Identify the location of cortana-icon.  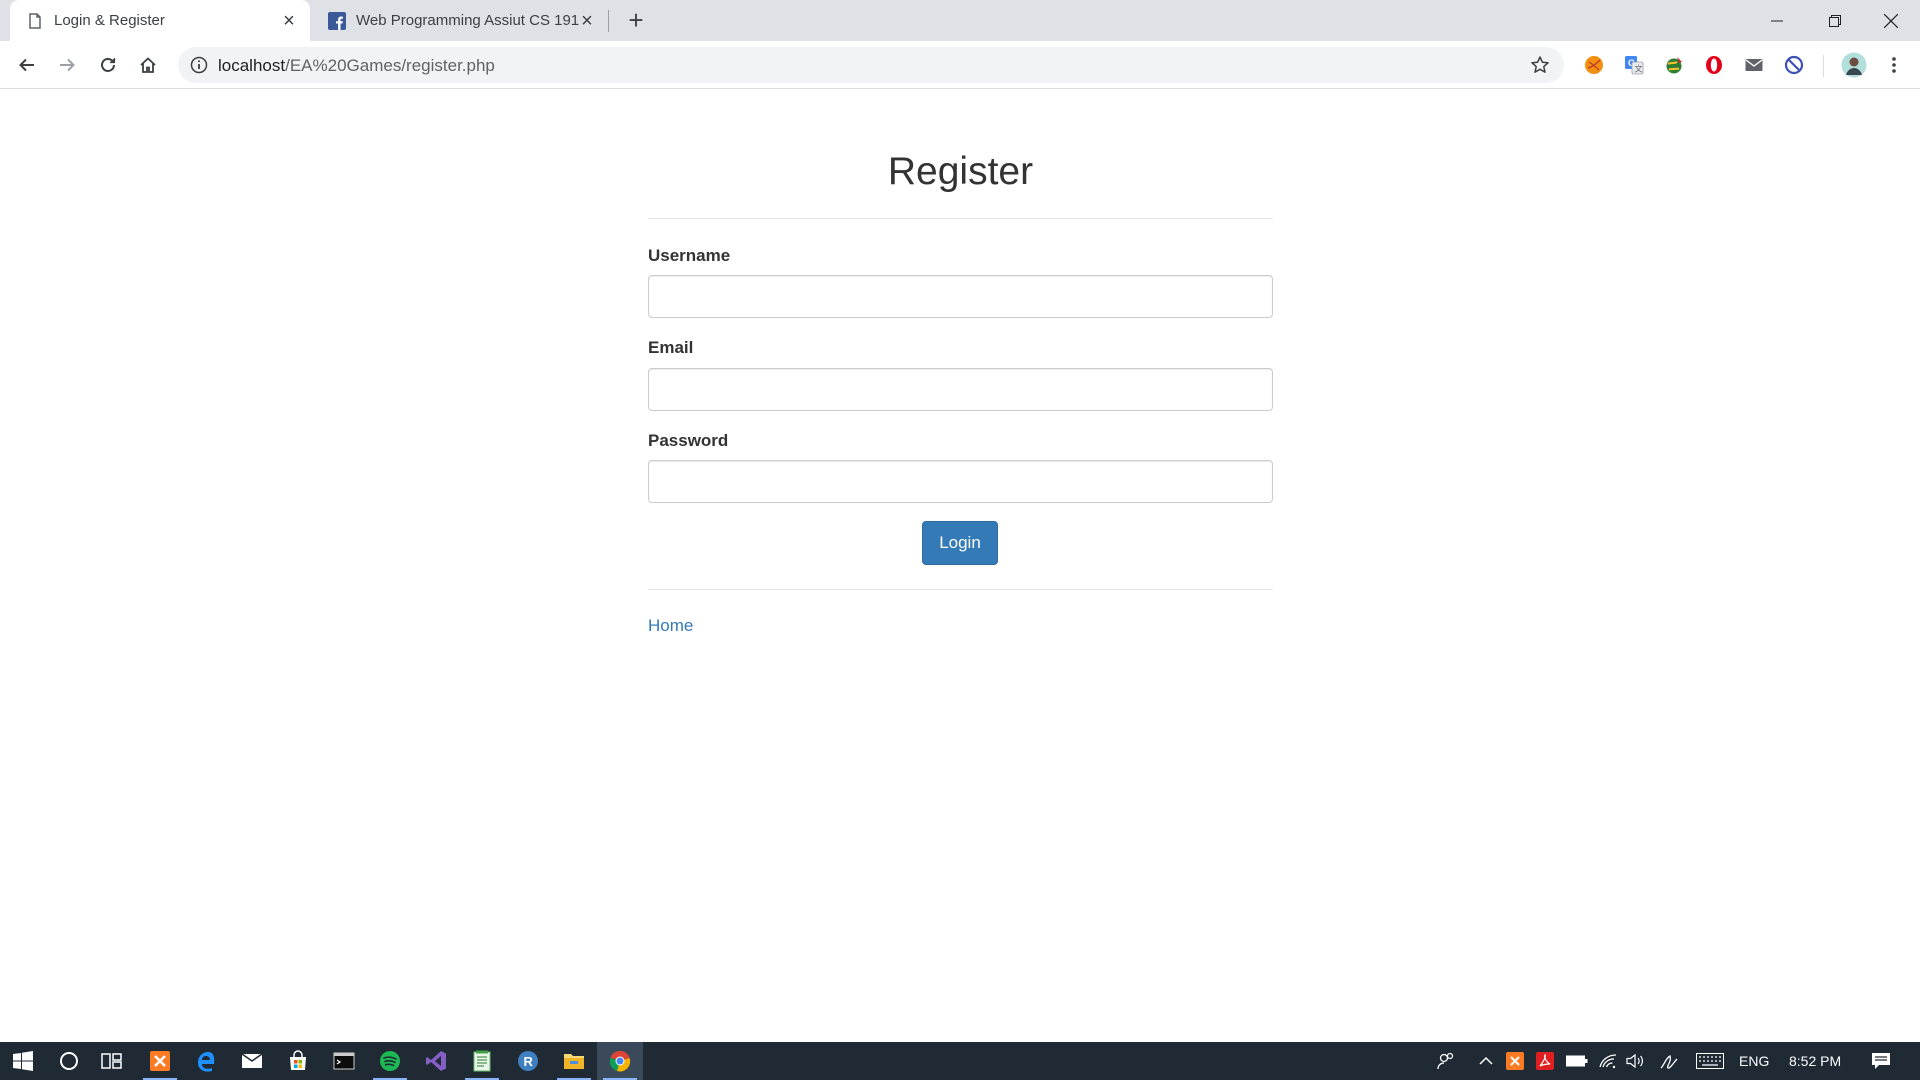
(69, 1061).